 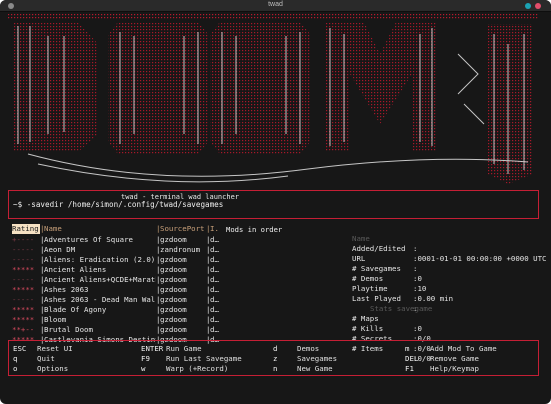 I want to click on game-name: Aeon DM, so click(x=60, y=249).